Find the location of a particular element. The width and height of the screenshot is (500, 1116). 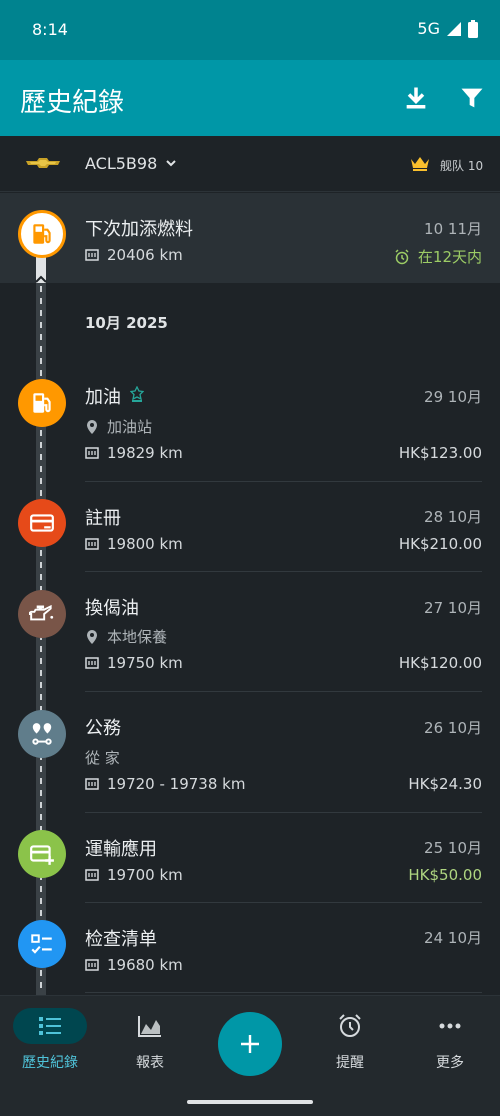

entry-date: 24 10月 is located at coordinates (453, 938).